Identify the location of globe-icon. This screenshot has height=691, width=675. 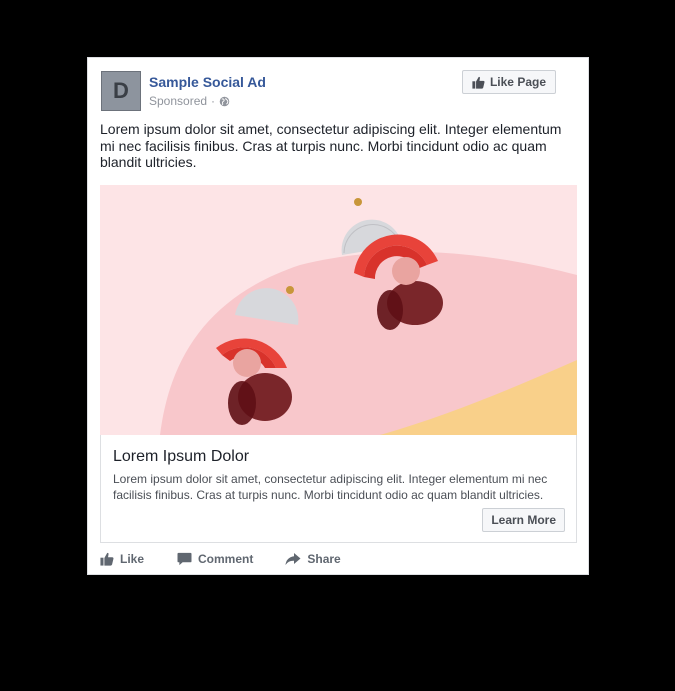
(224, 101).